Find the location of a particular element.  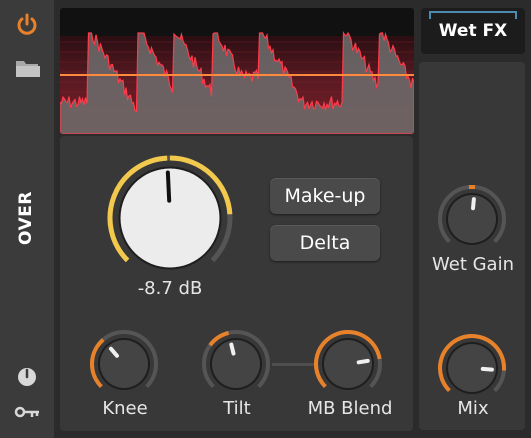

tilt-knob is located at coordinates (236, 364).